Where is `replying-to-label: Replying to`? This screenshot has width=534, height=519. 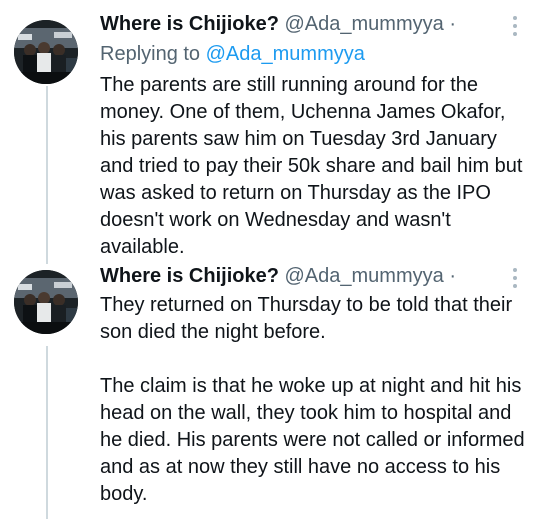
replying-to-label: Replying to is located at coordinates (150, 54).